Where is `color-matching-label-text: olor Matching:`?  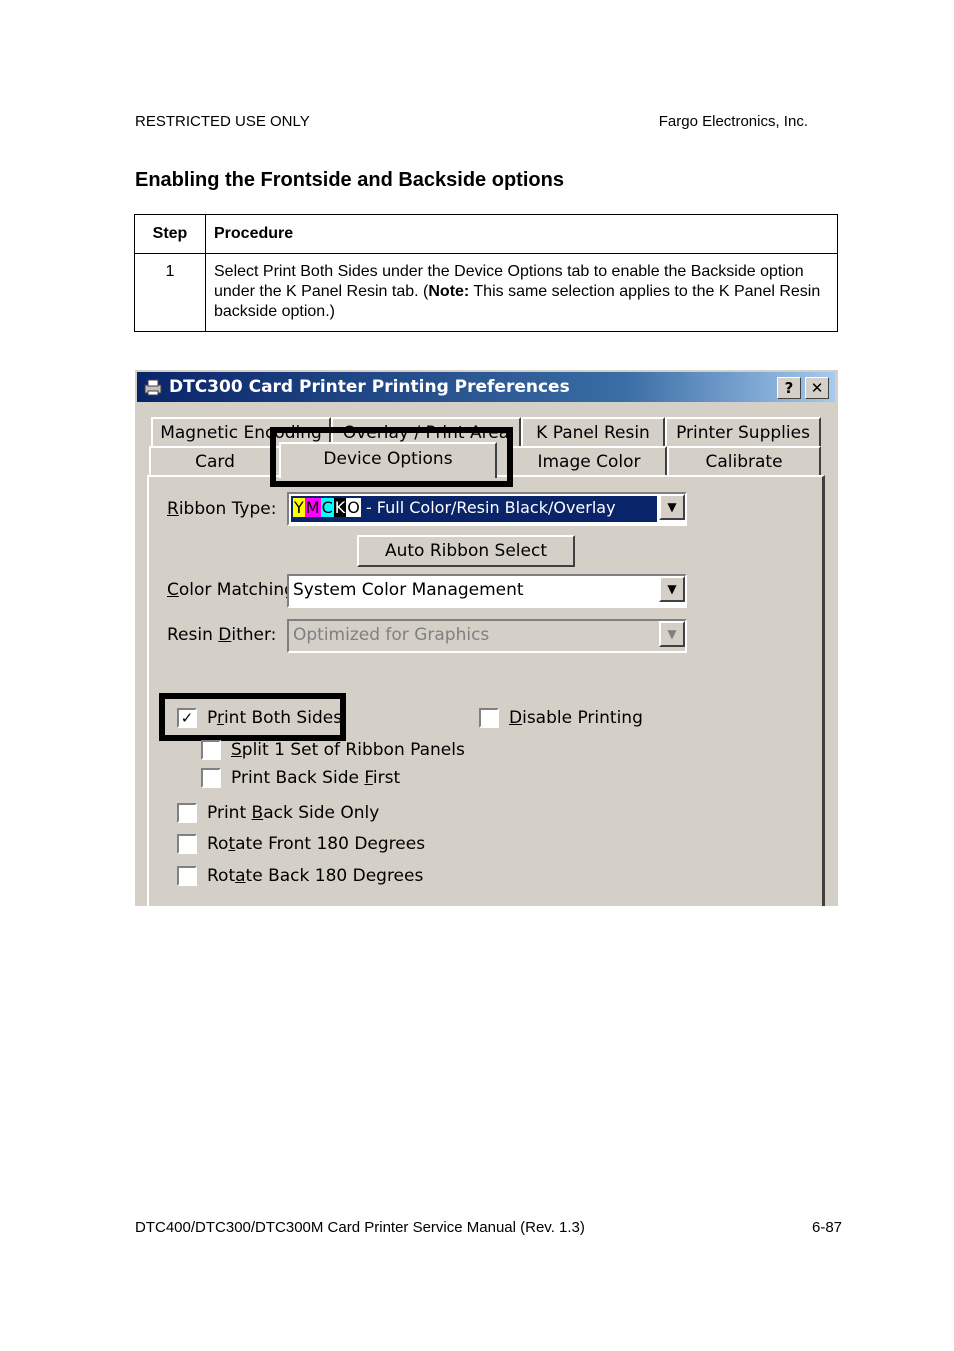 color-matching-label-text: olor Matching: is located at coordinates (239, 590).